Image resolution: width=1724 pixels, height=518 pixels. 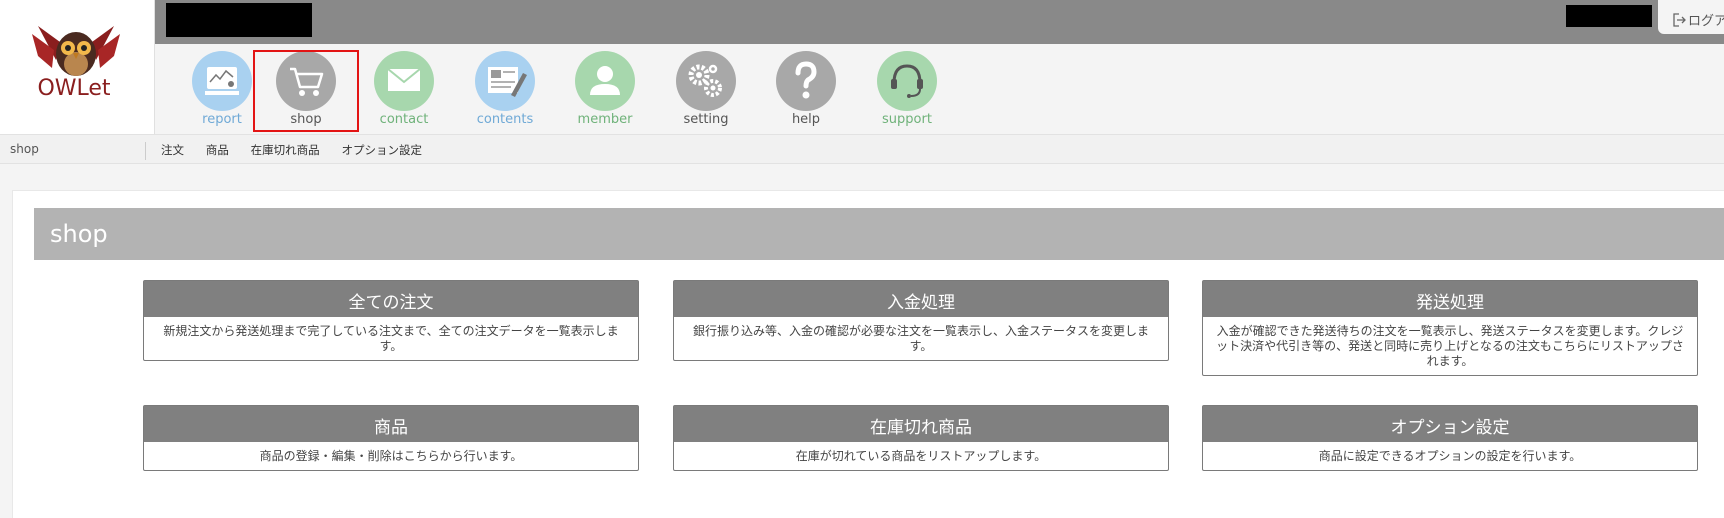 What do you see at coordinates (1450, 424) in the screenshot?
I see `card-title: オプション設定` at bounding box center [1450, 424].